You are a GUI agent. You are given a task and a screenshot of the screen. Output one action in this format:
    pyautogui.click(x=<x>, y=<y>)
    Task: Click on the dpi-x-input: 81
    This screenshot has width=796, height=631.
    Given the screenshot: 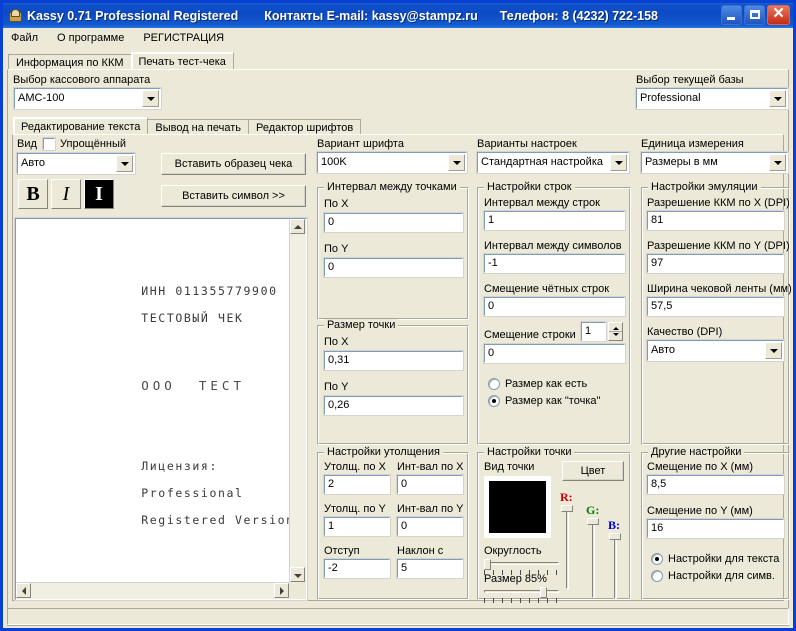 What is the action you would take?
    pyautogui.click(x=715, y=220)
    